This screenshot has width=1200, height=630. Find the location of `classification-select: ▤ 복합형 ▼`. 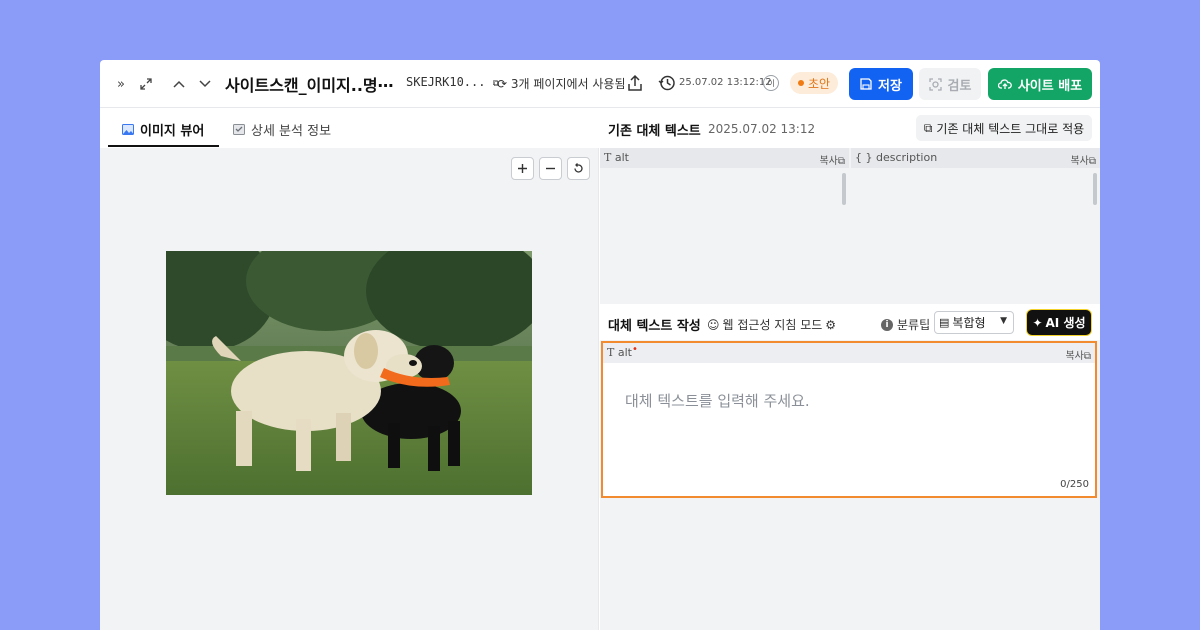

classification-select: ▤ 복합형 ▼ is located at coordinates (974, 322).